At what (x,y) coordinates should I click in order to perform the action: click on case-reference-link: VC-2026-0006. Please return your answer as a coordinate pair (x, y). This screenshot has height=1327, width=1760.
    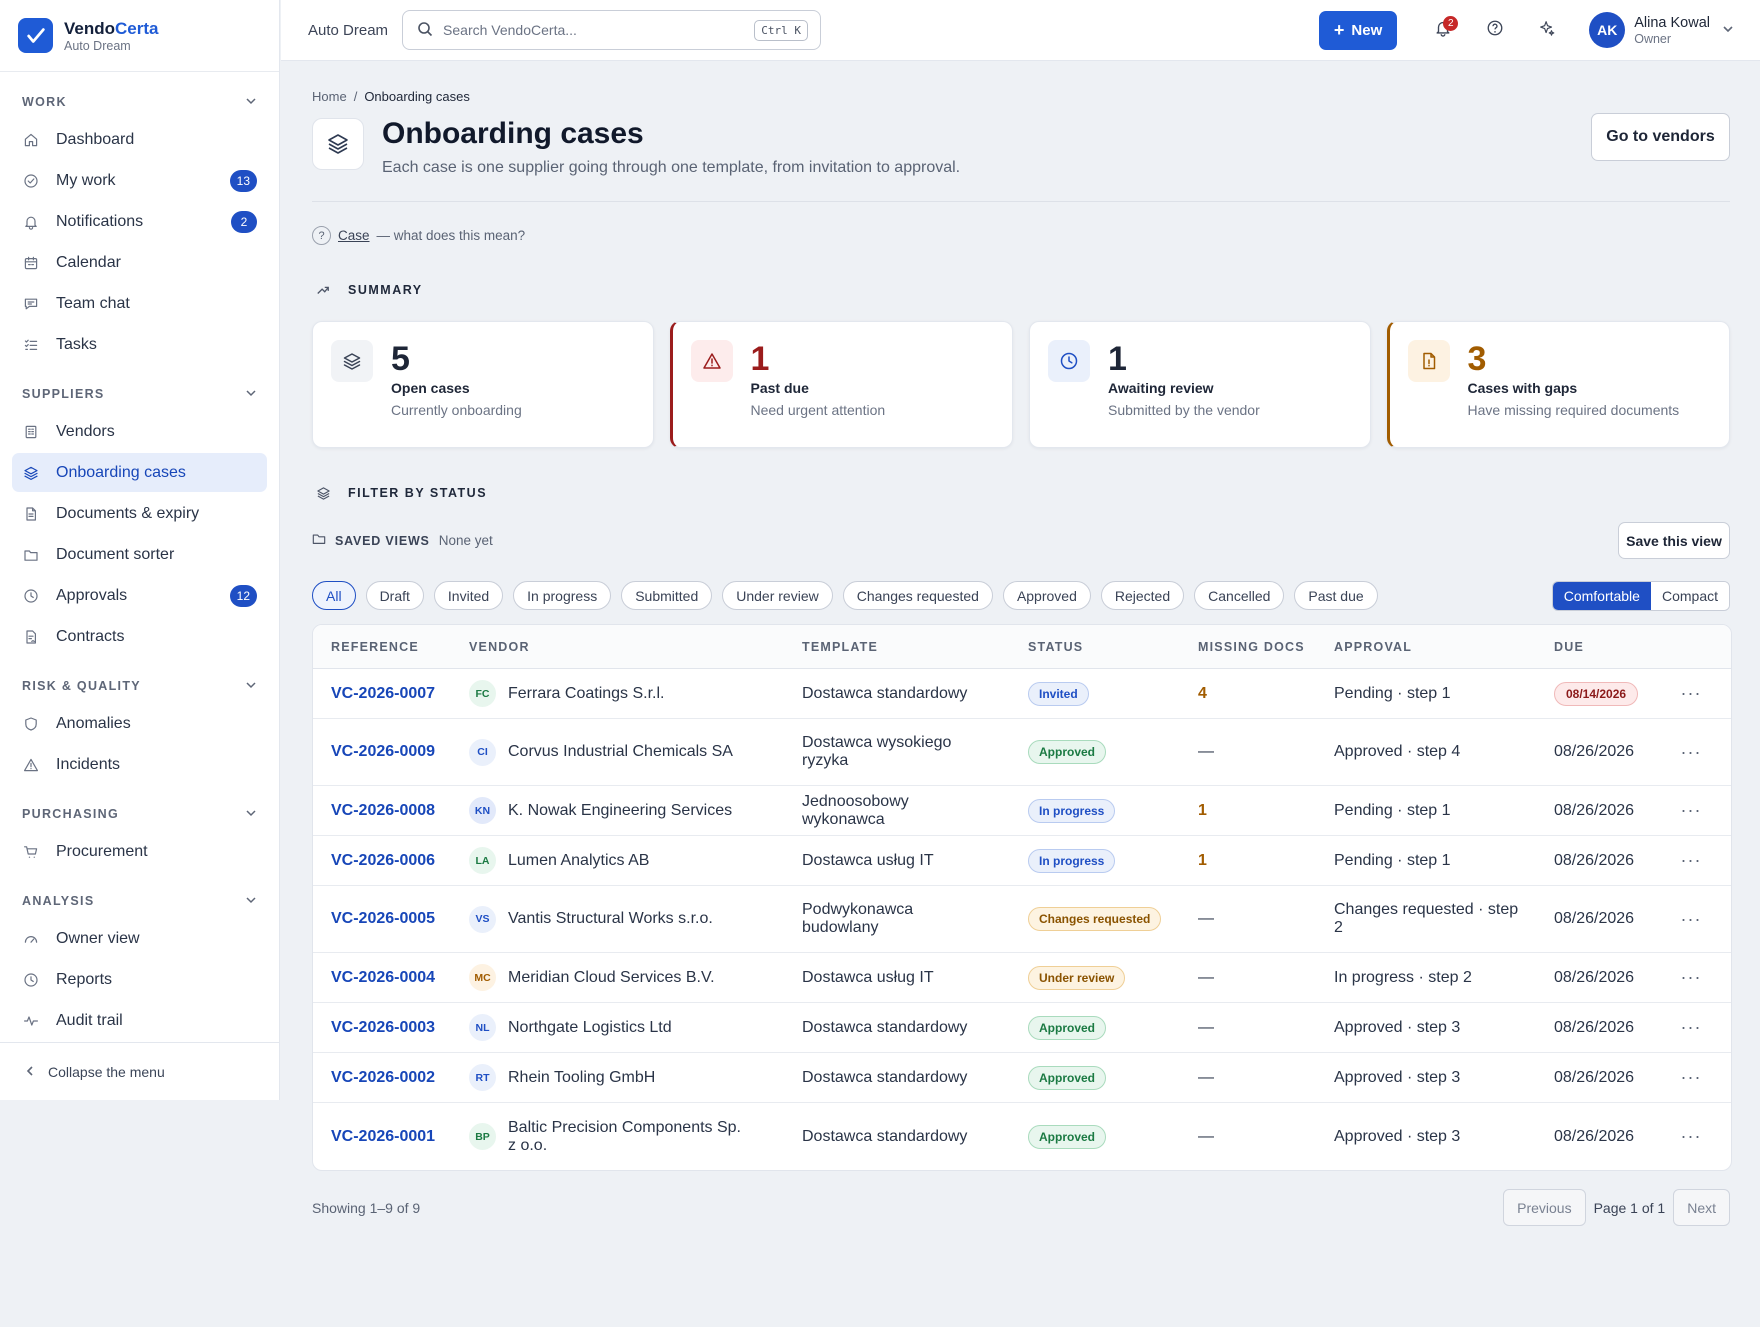
    Looking at the image, I should click on (383, 860).